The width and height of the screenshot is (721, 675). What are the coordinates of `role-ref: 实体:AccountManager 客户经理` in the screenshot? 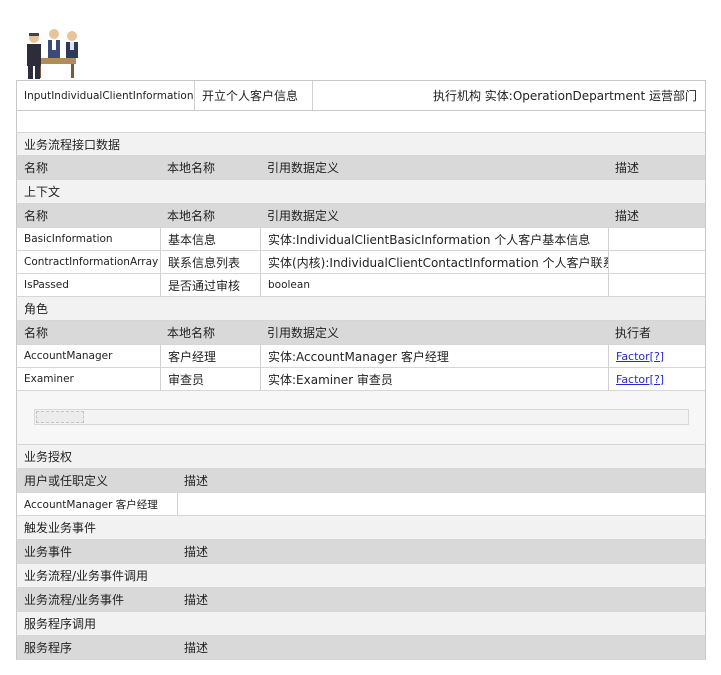 It's located at (434, 356).